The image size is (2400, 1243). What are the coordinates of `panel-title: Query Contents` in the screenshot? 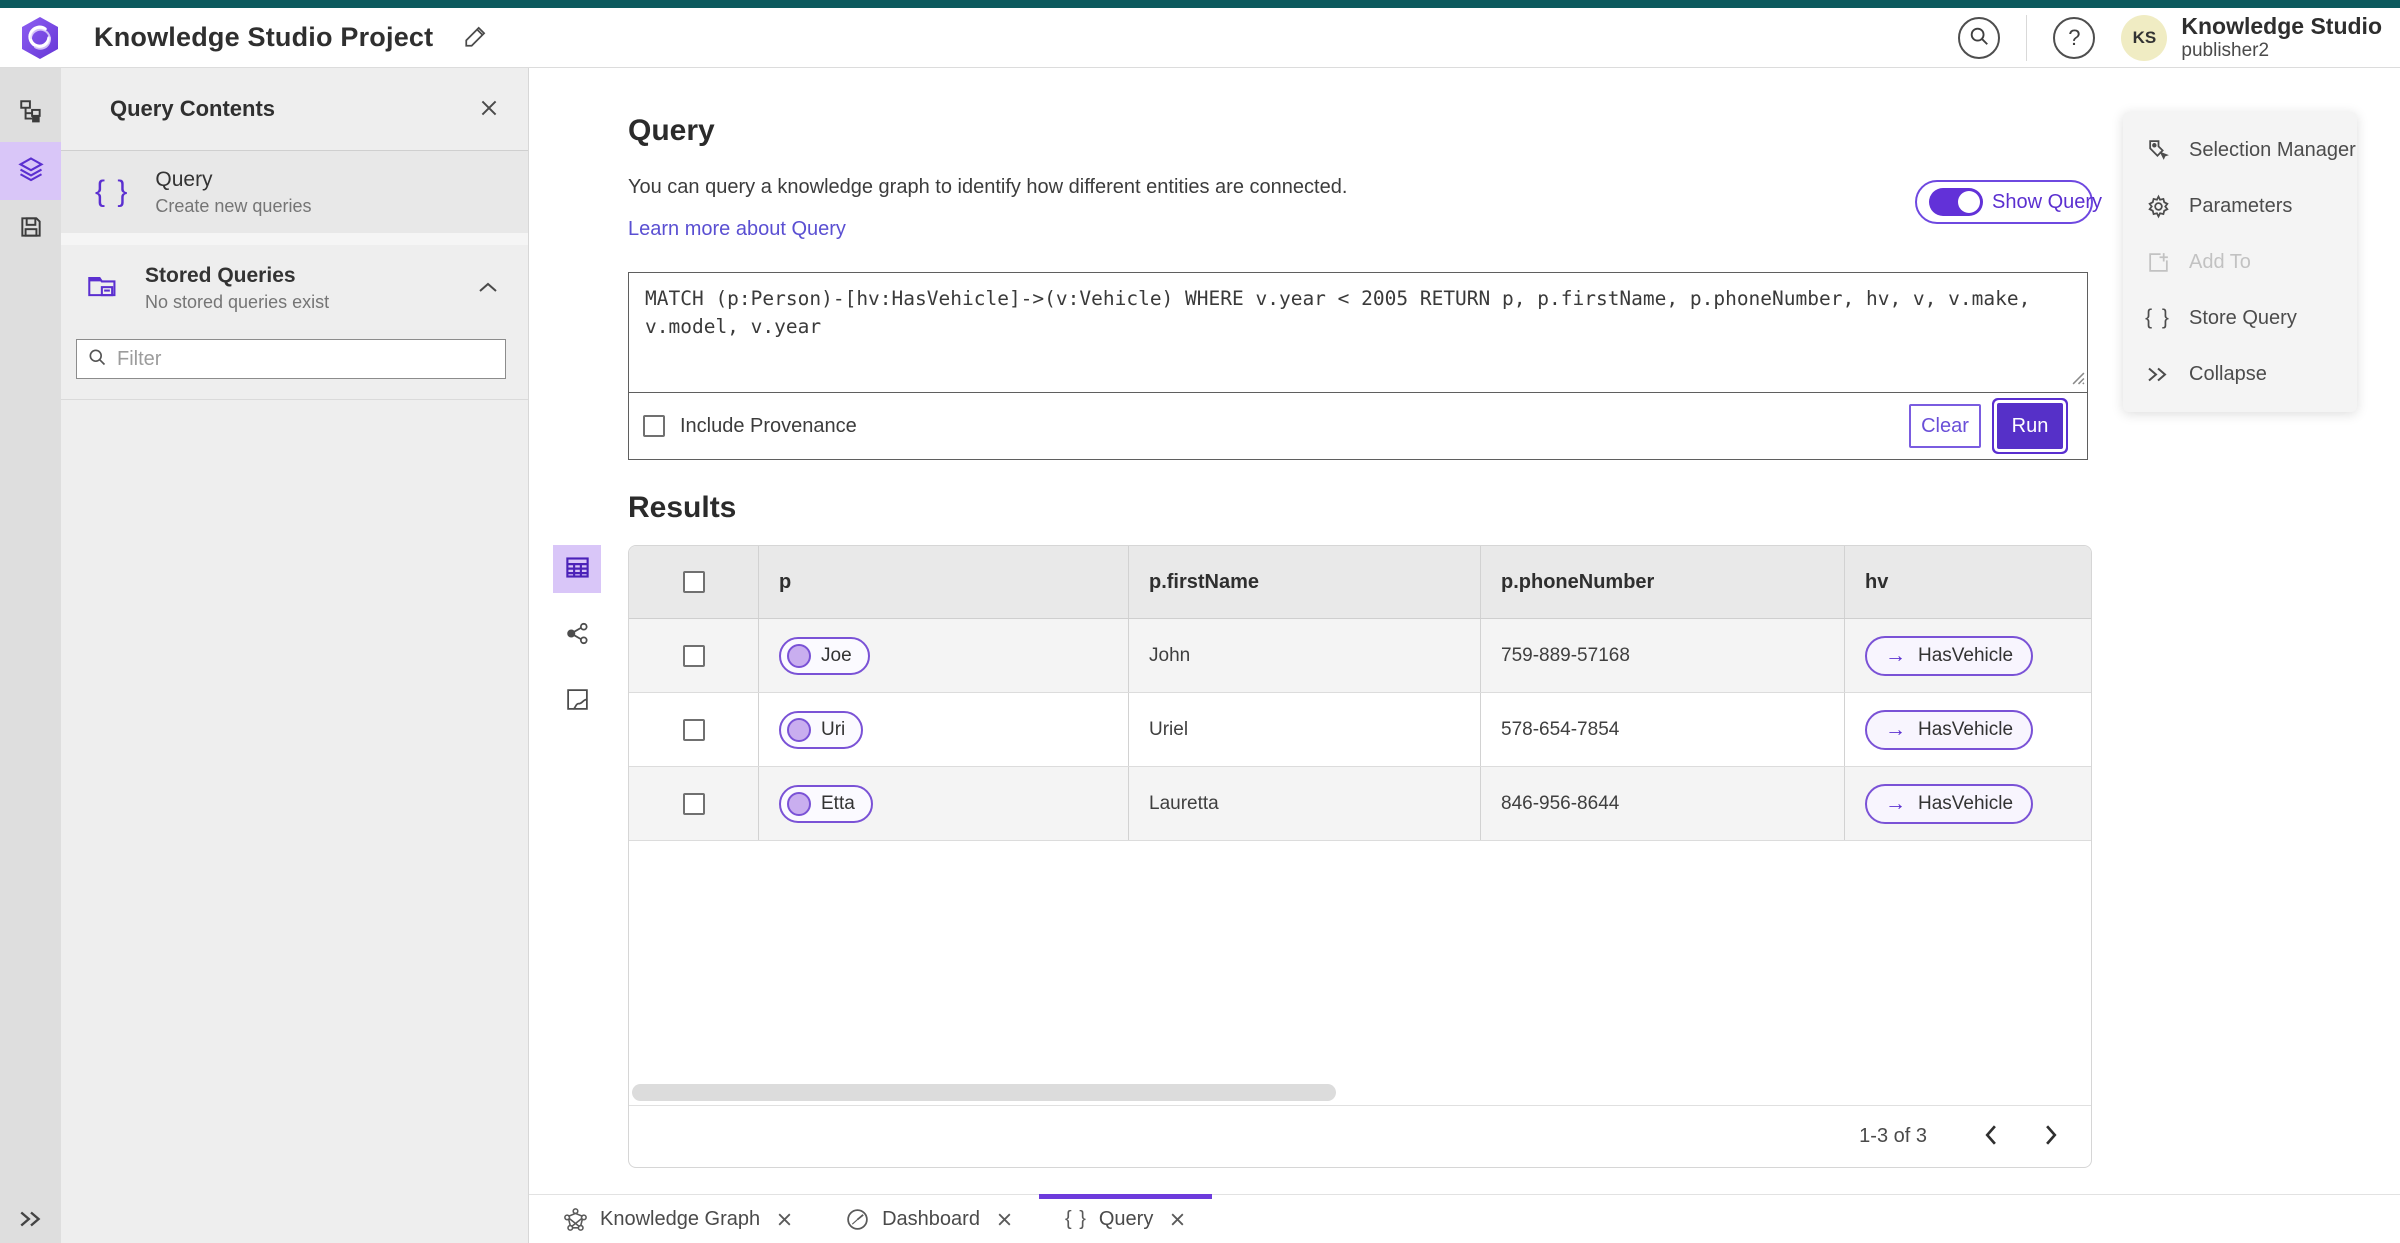 It's located at (193, 108).